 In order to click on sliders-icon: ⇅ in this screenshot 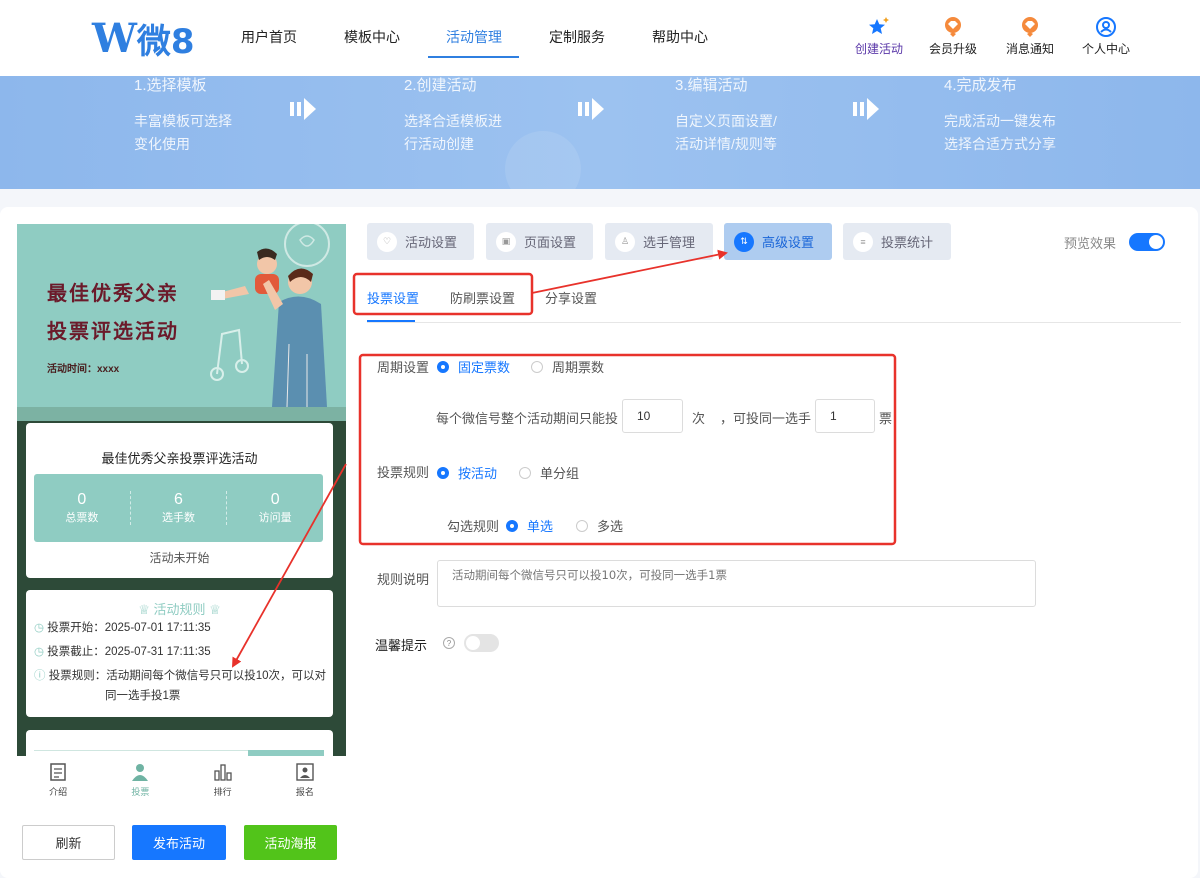, I will do `click(744, 241)`.